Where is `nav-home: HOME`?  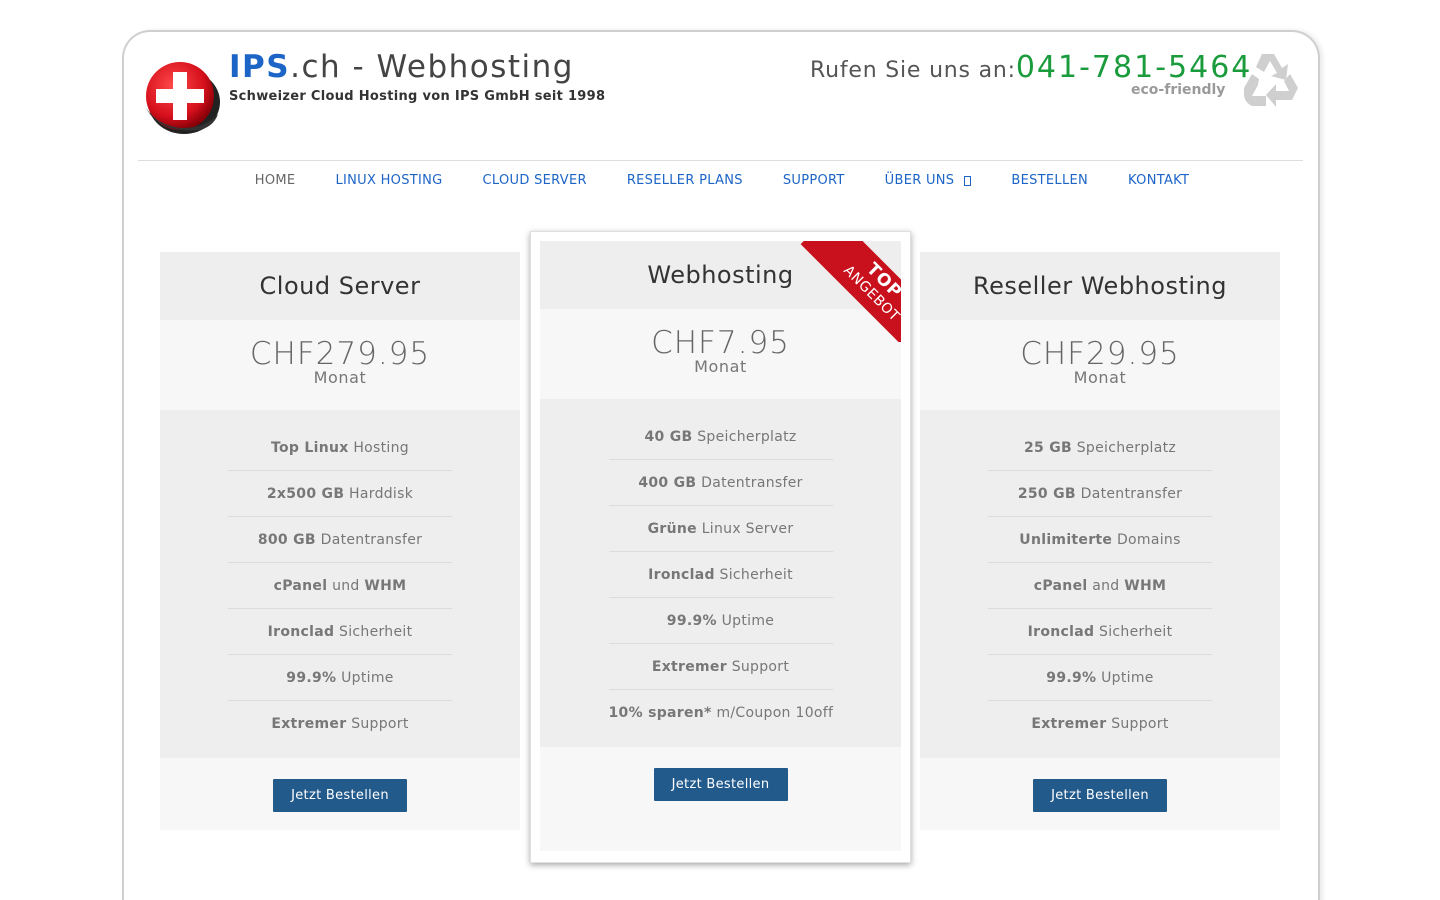
nav-home: HOME is located at coordinates (275, 180).